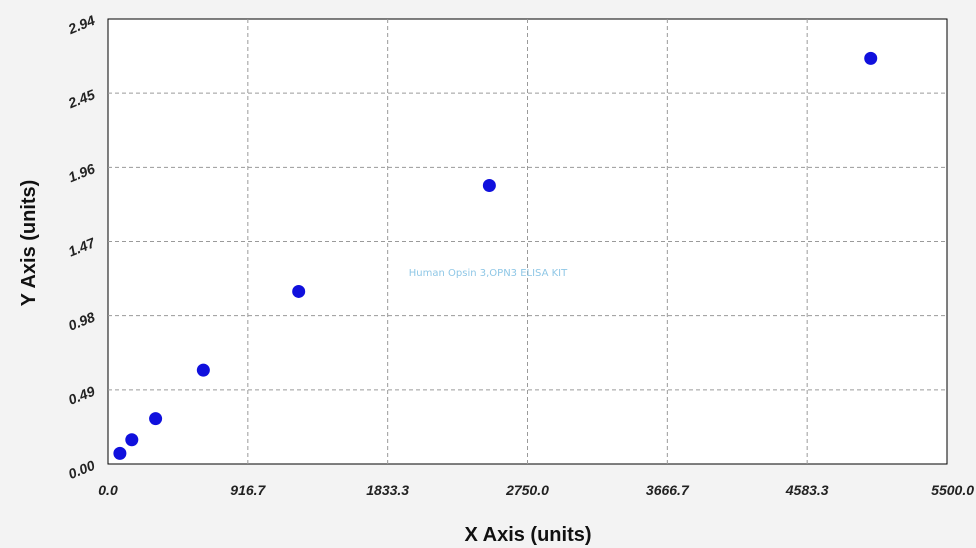 The height and width of the screenshot is (548, 976). I want to click on x-tick-label: 2750.0, so click(527, 490).